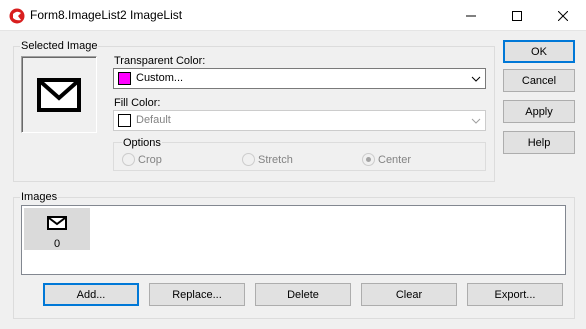 Image resolution: width=586 pixels, height=329 pixels. Describe the element at coordinates (106, 15) in the screenshot. I see `window-title: Form8.ImageList2 ImageList` at that location.